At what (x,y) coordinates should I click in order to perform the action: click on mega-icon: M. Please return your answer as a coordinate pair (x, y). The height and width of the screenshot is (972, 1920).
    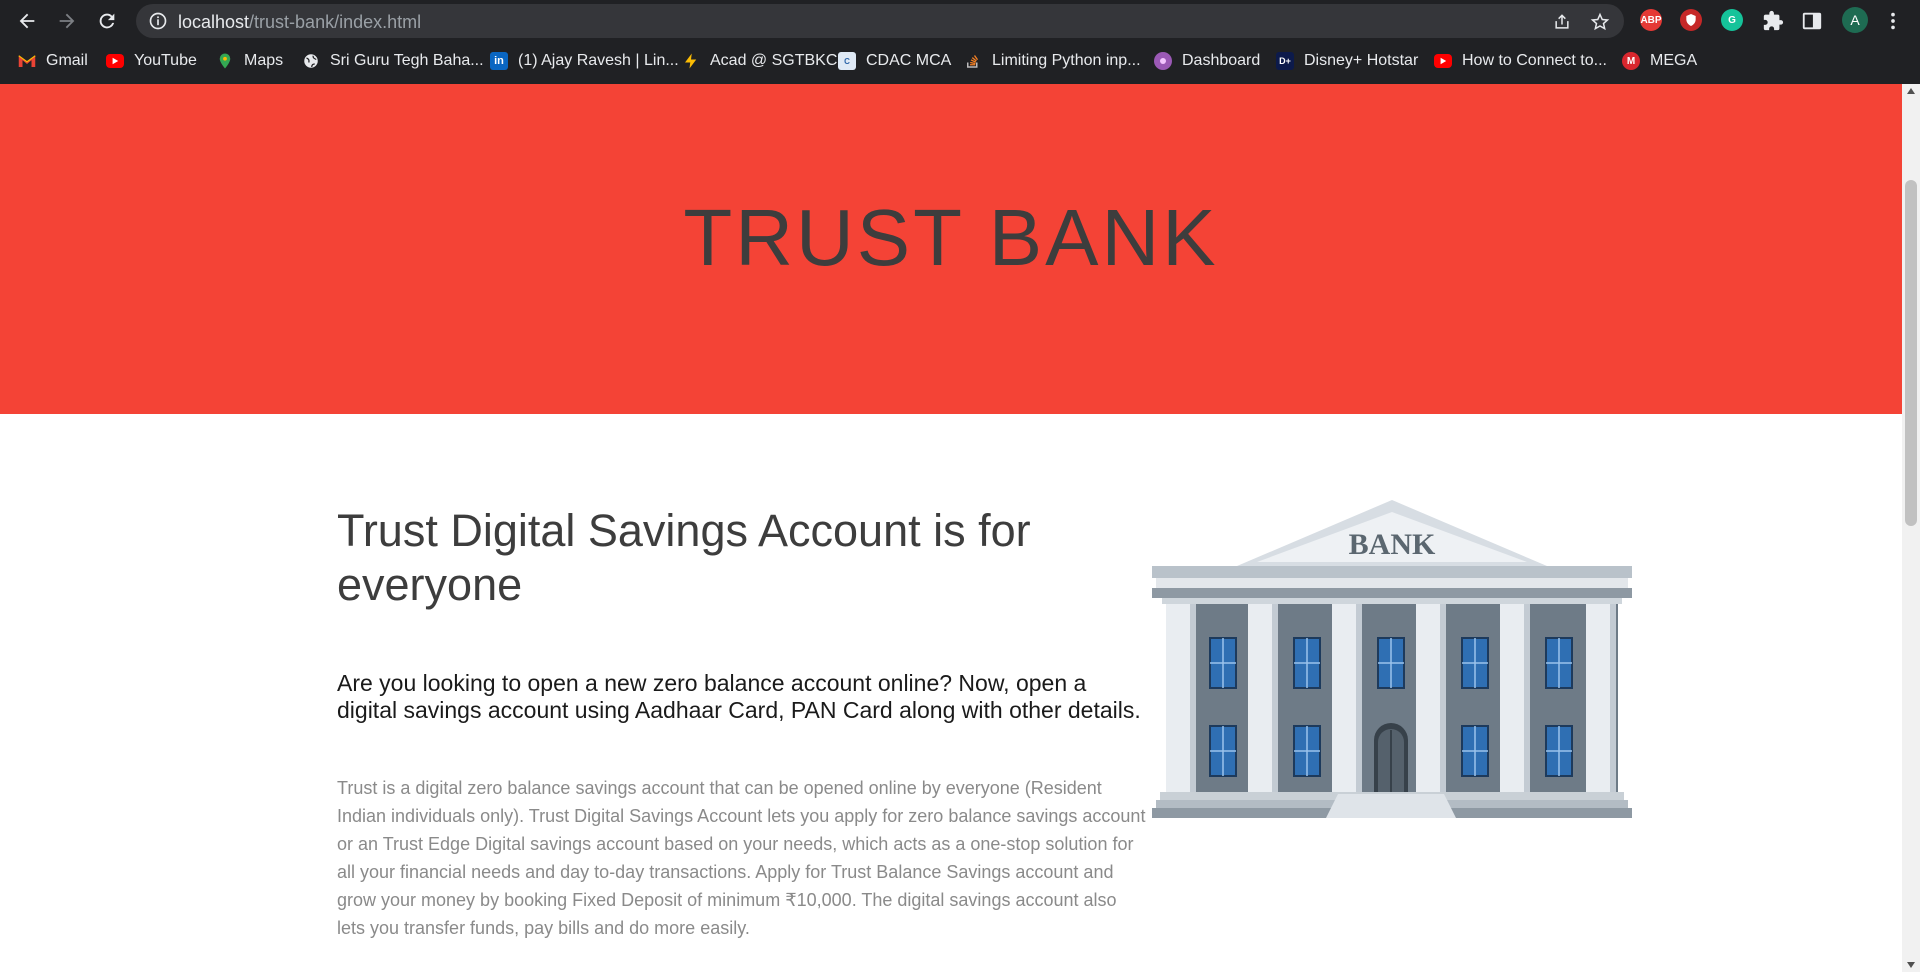
    Looking at the image, I should click on (1631, 61).